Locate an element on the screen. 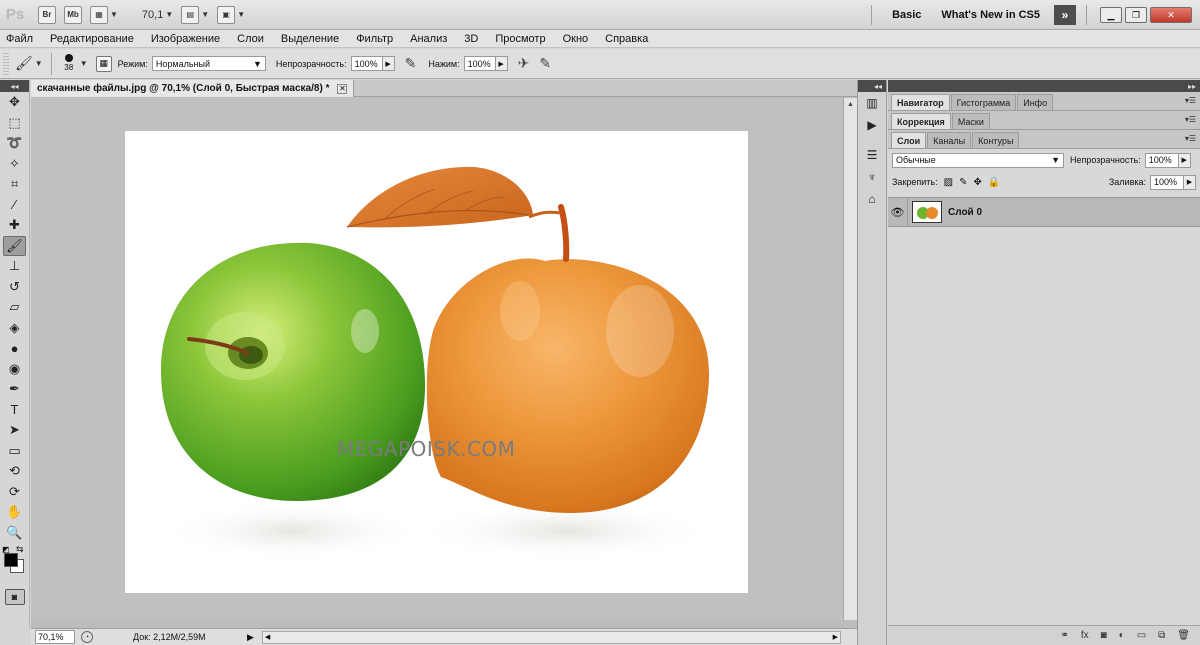  menu-window: Окно is located at coordinates (576, 39).